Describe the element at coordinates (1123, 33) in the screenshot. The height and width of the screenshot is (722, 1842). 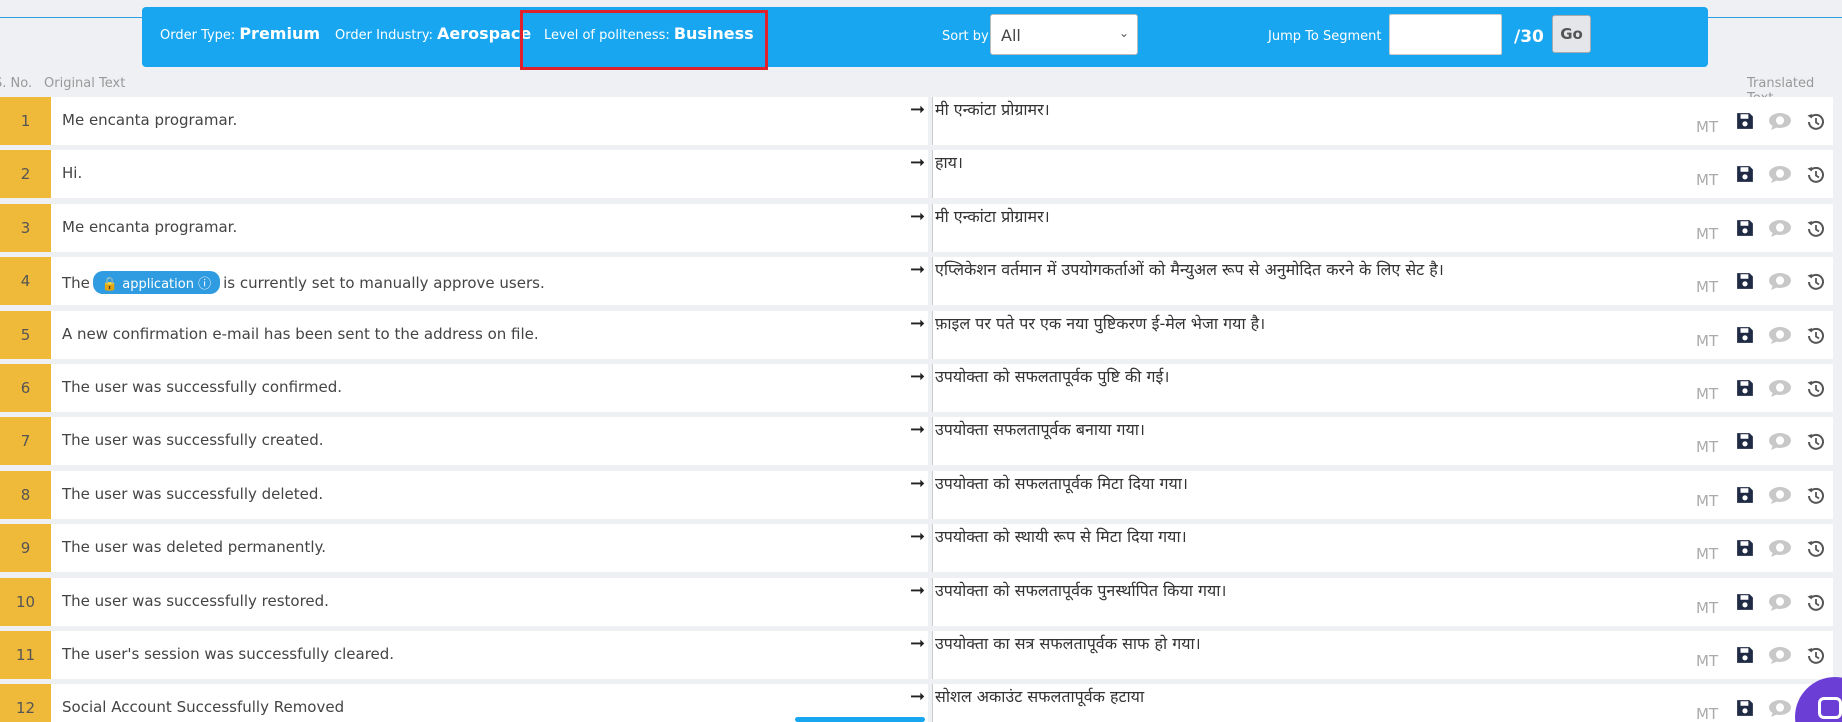
I see `chevron-down-icon: ⌄` at that location.